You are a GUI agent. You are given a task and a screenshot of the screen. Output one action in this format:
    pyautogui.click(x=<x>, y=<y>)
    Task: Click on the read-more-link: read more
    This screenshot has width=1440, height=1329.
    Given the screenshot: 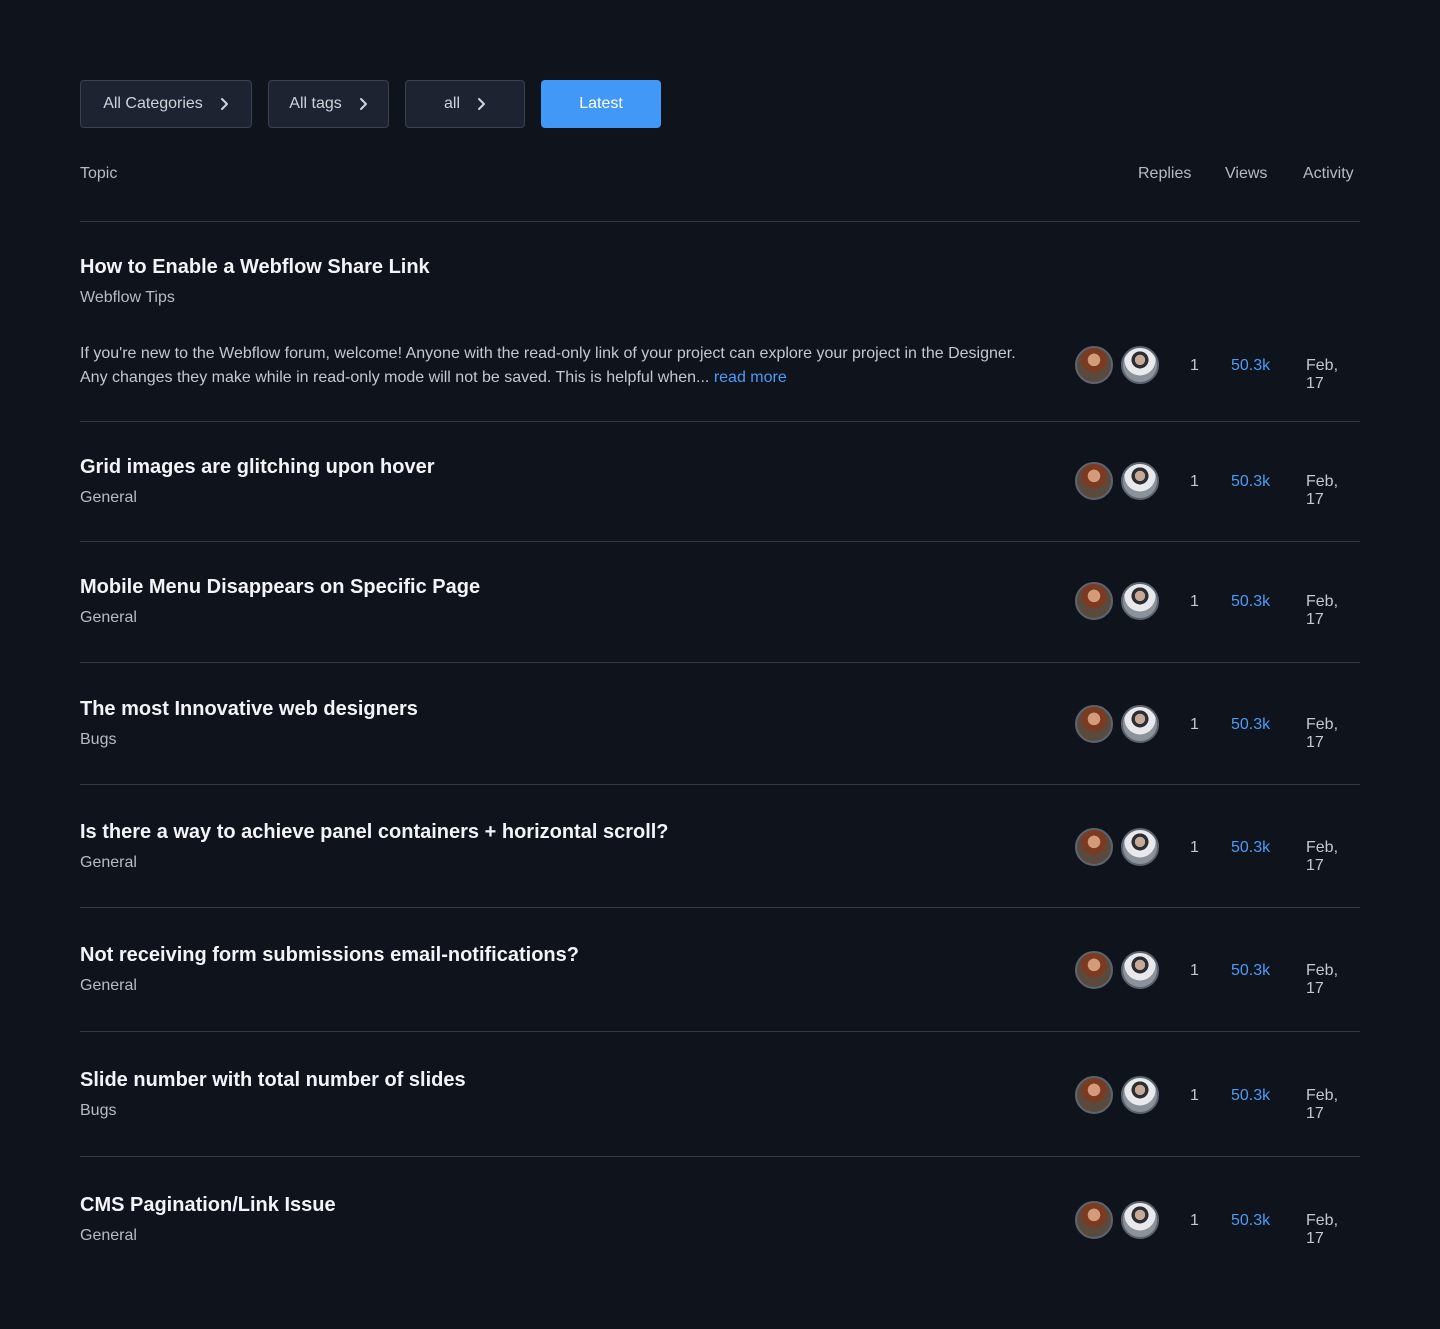 What is the action you would take?
    pyautogui.click(x=750, y=377)
    